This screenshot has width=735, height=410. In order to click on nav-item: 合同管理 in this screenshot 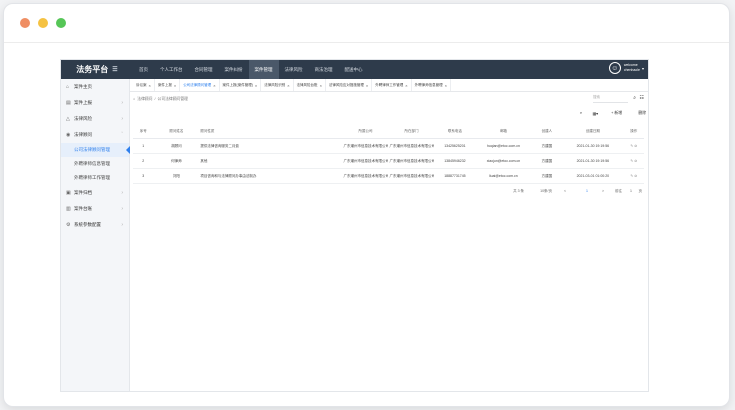, I will do `click(204, 69)`.